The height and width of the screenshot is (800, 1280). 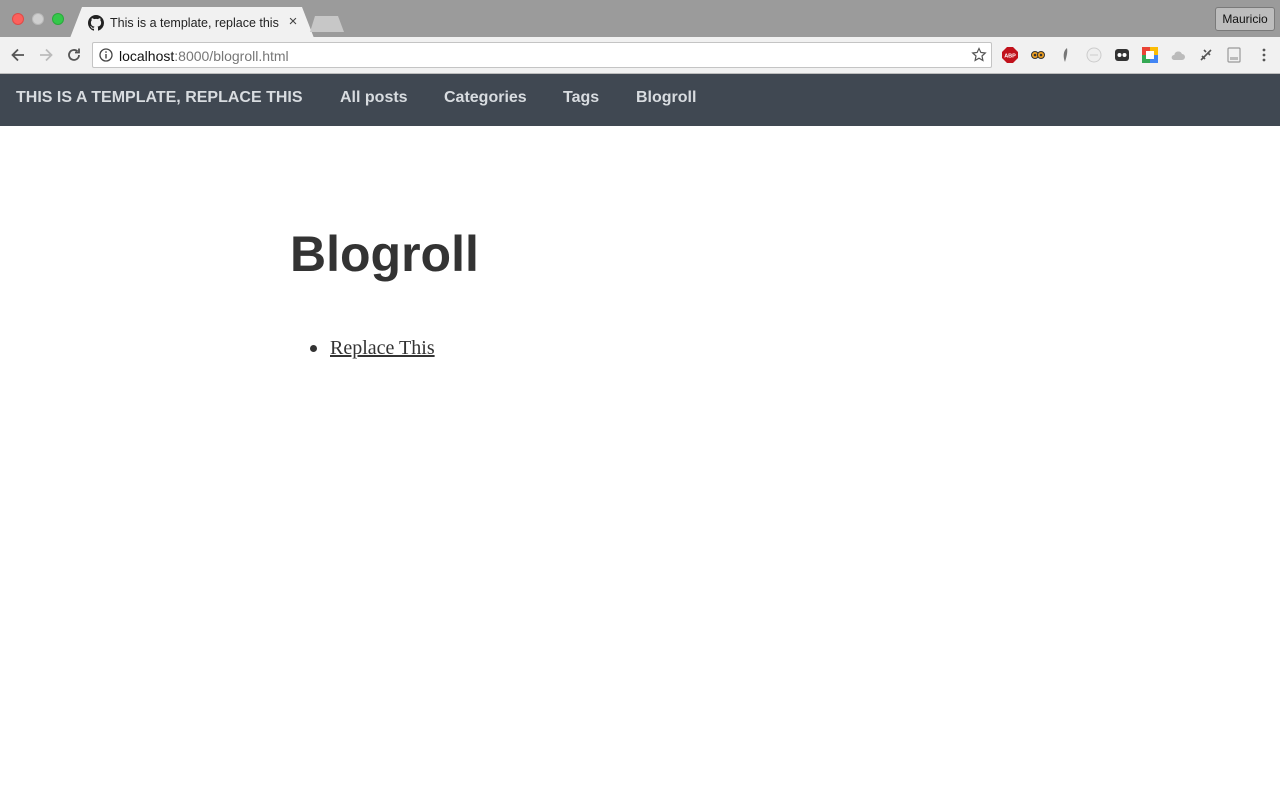 What do you see at coordinates (1178, 55) in the screenshot?
I see `cloud-icon` at bounding box center [1178, 55].